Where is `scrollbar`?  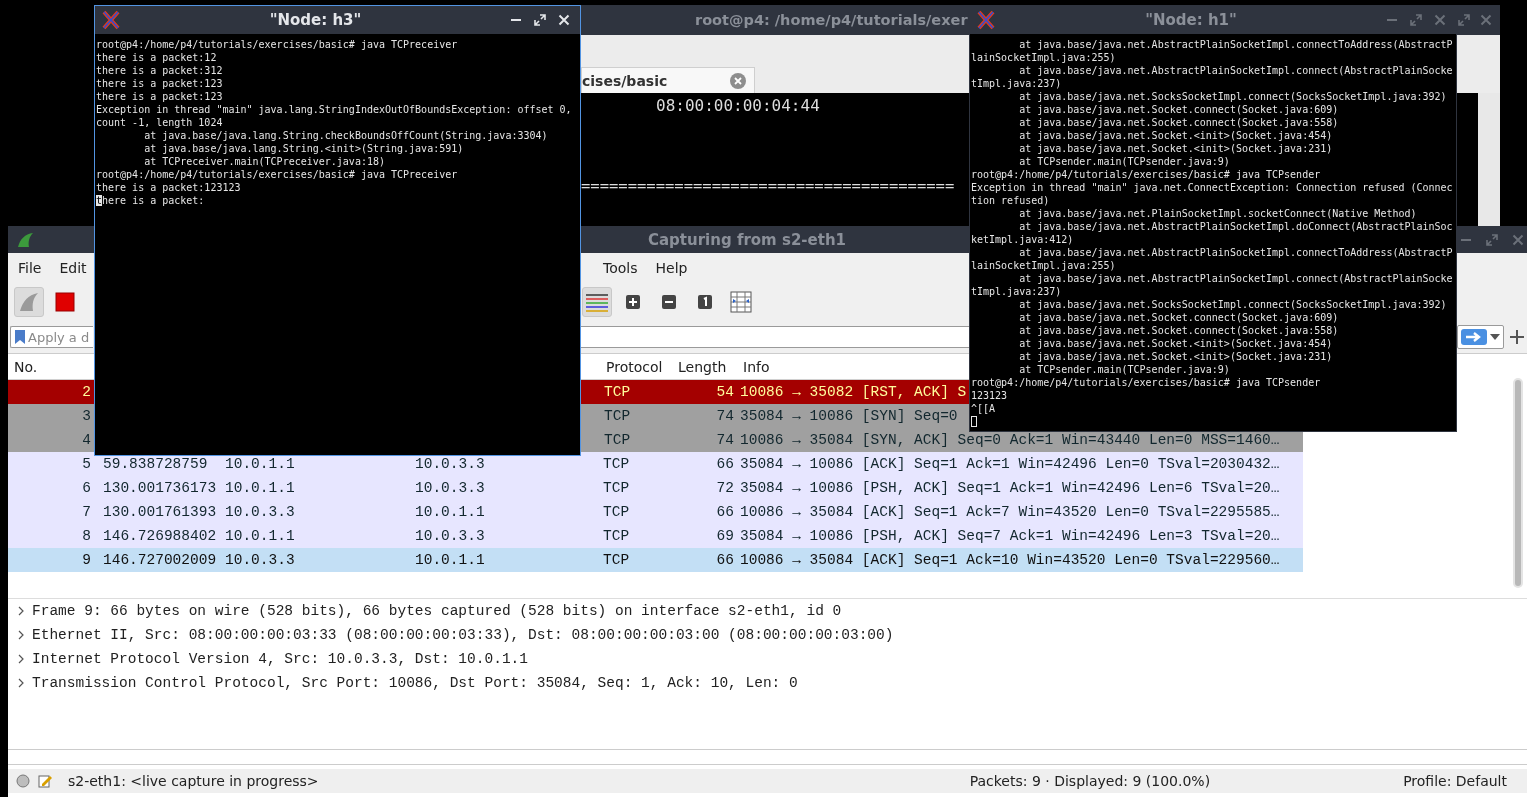
scrollbar is located at coordinates (1518, 483).